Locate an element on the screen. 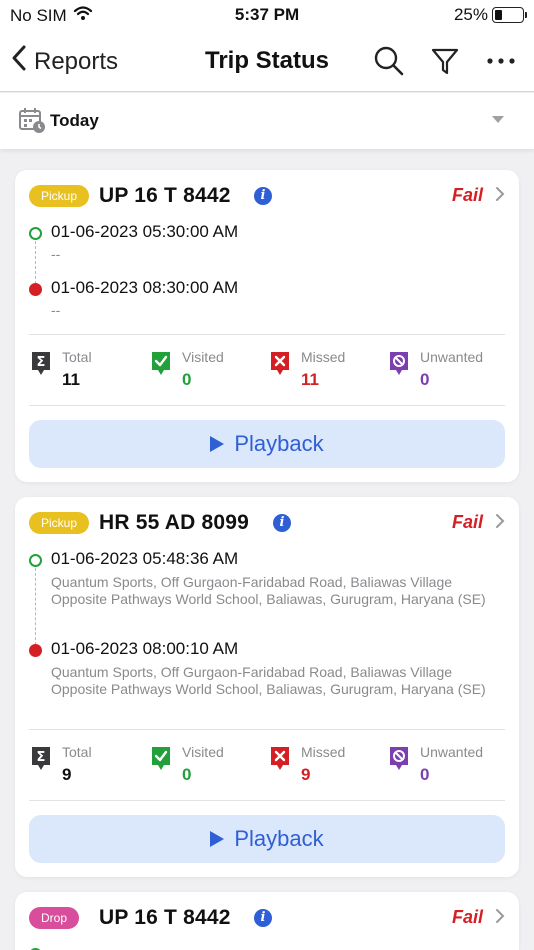 Image resolution: width=534 pixels, height=950 pixels. calendar-icon is located at coordinates (32, 122).